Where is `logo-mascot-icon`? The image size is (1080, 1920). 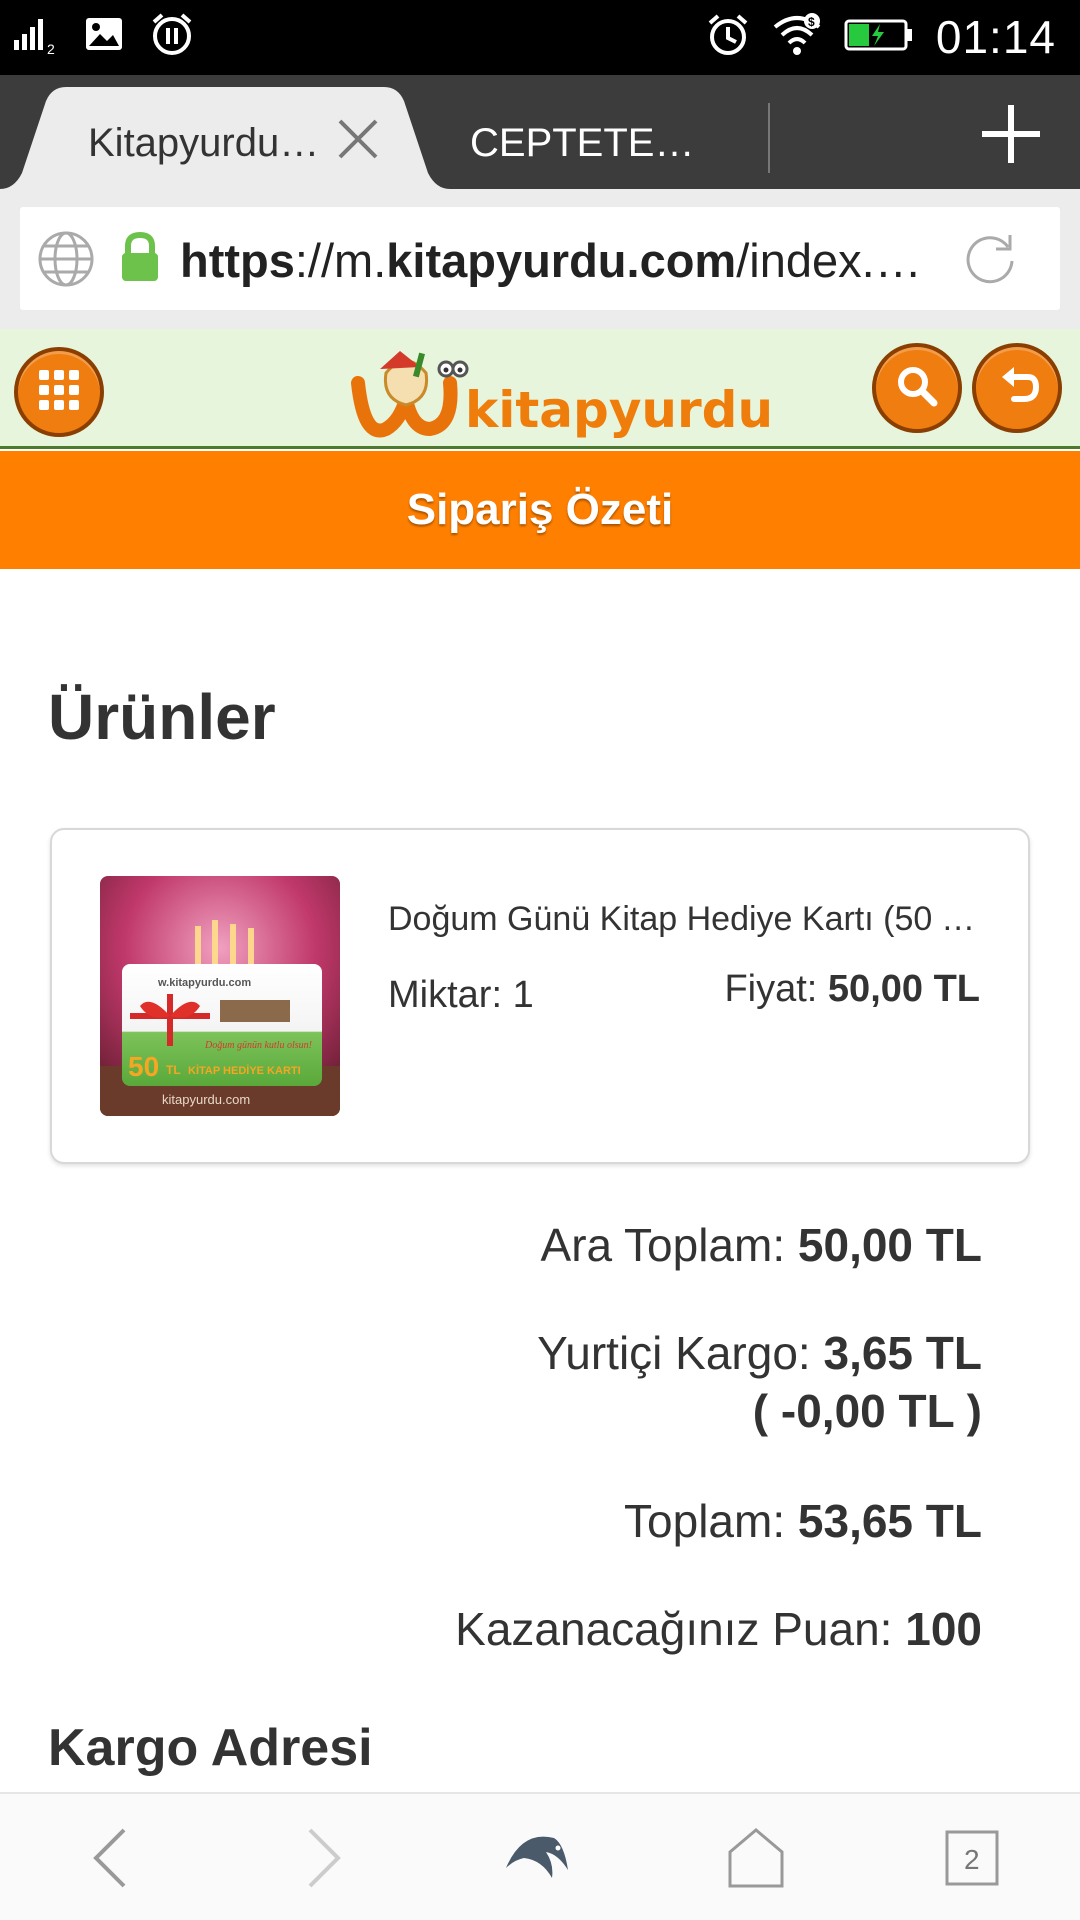
logo-mascot-icon is located at coordinates (410, 394).